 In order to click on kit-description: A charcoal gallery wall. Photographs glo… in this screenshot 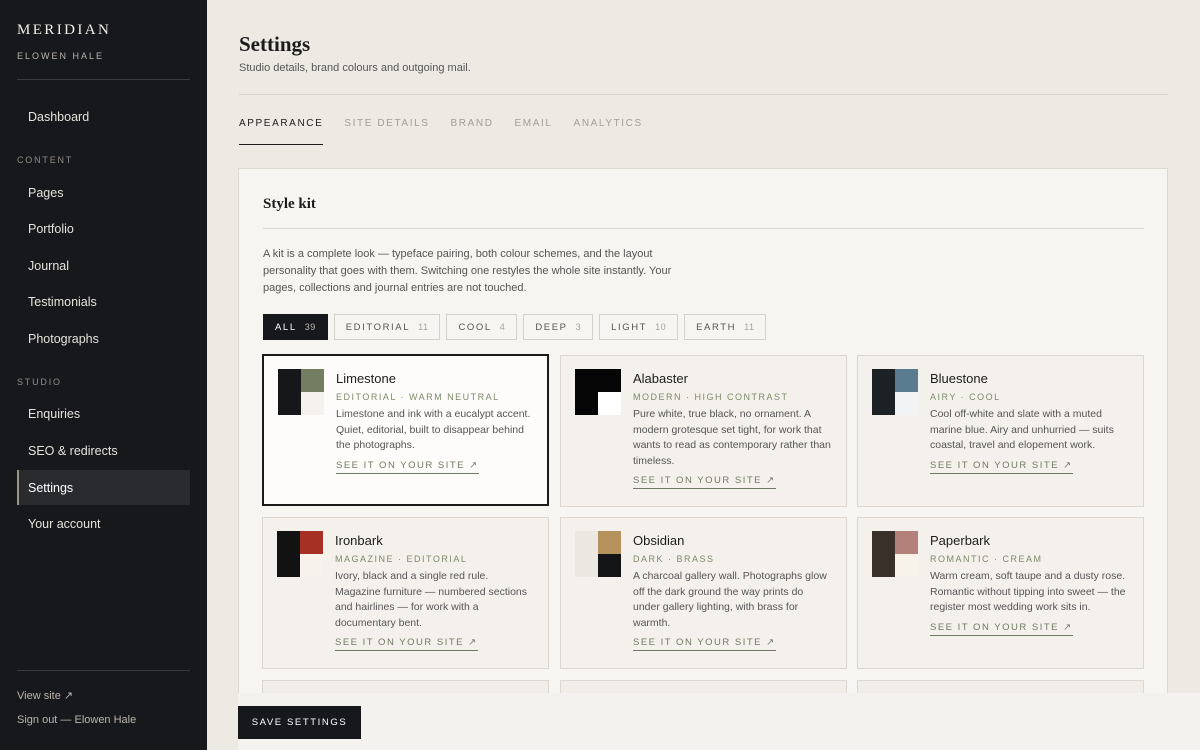, I will do `click(730, 599)`.